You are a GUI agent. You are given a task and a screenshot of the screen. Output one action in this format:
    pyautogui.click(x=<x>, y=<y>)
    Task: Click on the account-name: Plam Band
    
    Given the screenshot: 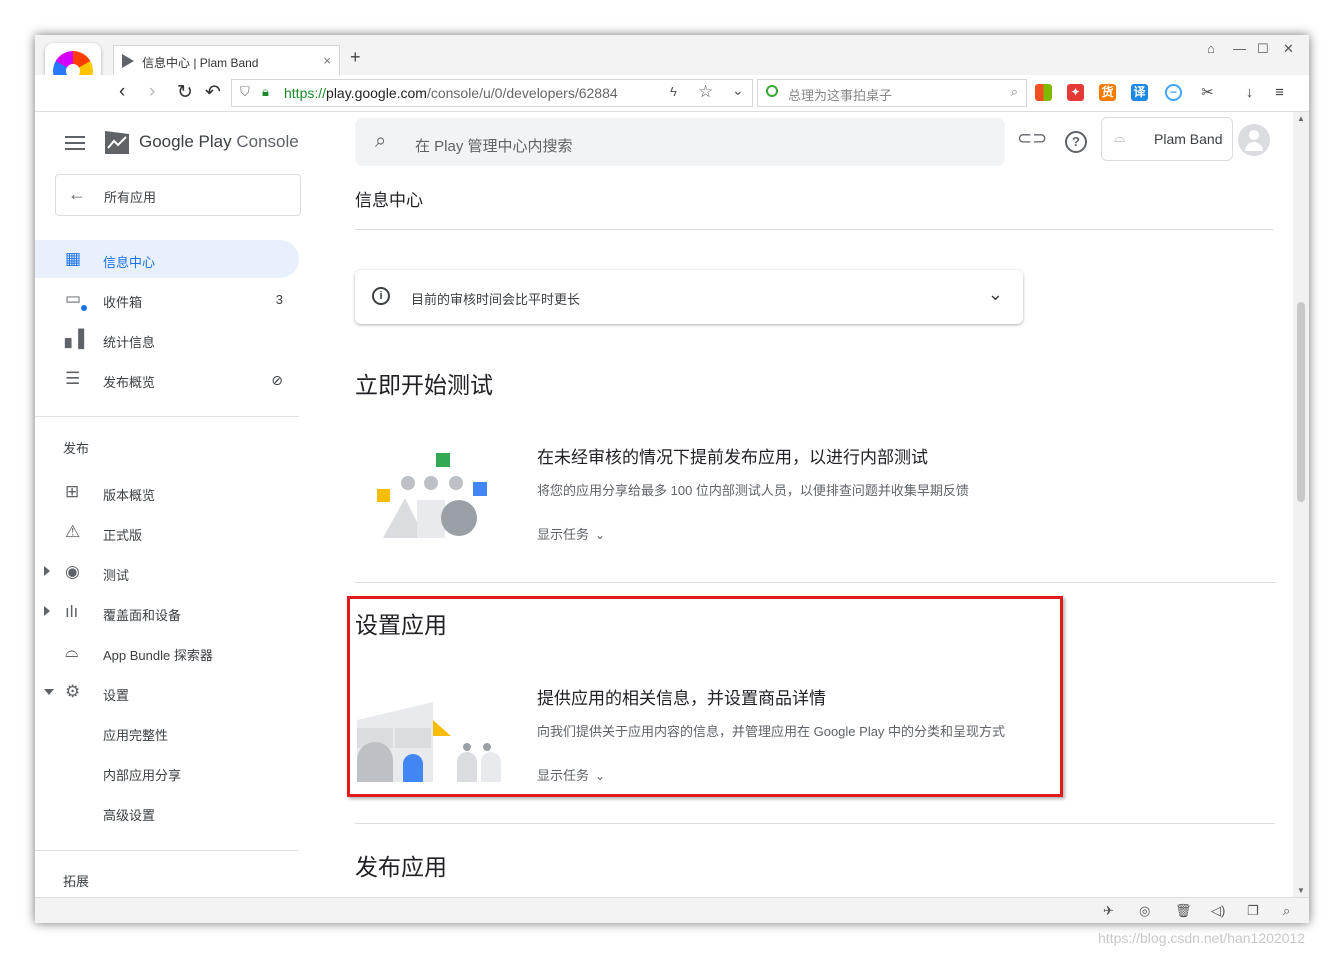 What is the action you would take?
    pyautogui.click(x=1188, y=139)
    